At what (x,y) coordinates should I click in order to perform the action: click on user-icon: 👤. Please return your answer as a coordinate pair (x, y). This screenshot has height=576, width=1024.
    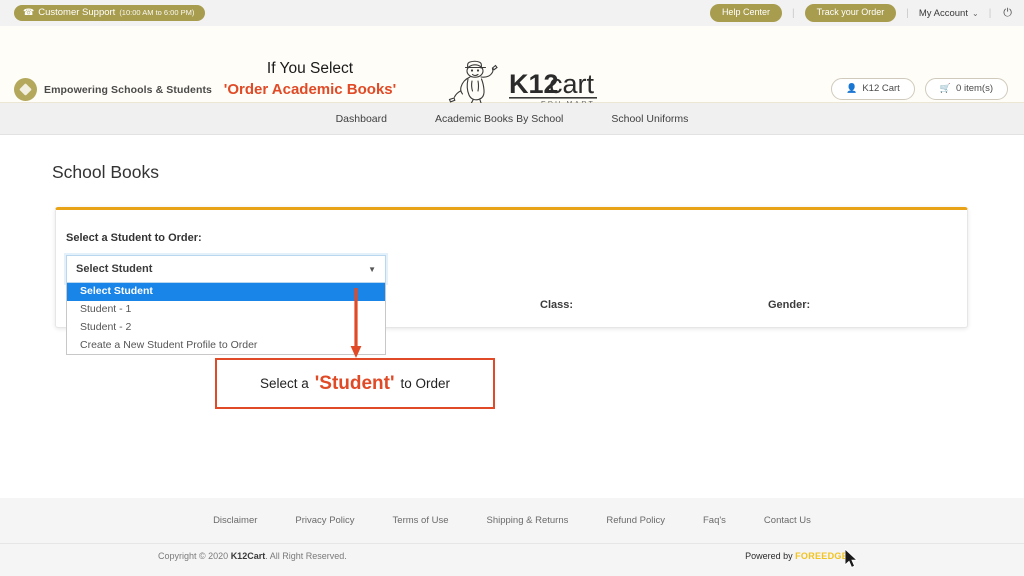
    Looking at the image, I should click on (852, 88).